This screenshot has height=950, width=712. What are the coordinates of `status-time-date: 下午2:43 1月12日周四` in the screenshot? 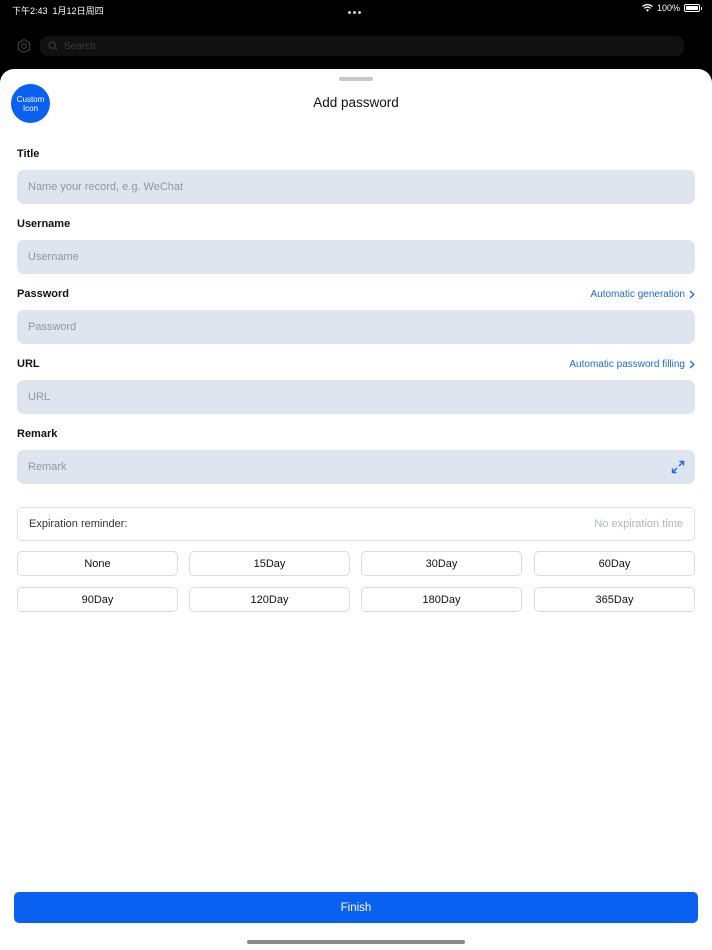 It's located at (58, 10).